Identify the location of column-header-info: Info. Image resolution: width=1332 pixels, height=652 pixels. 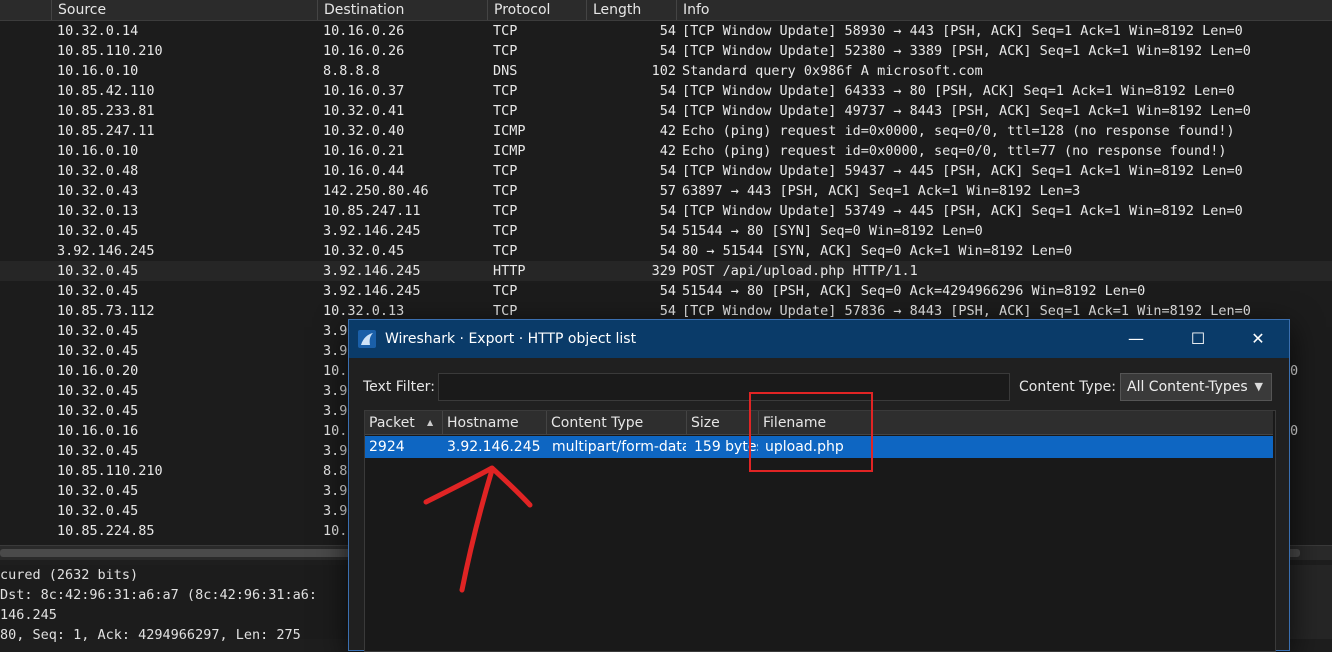
(1004, 10).